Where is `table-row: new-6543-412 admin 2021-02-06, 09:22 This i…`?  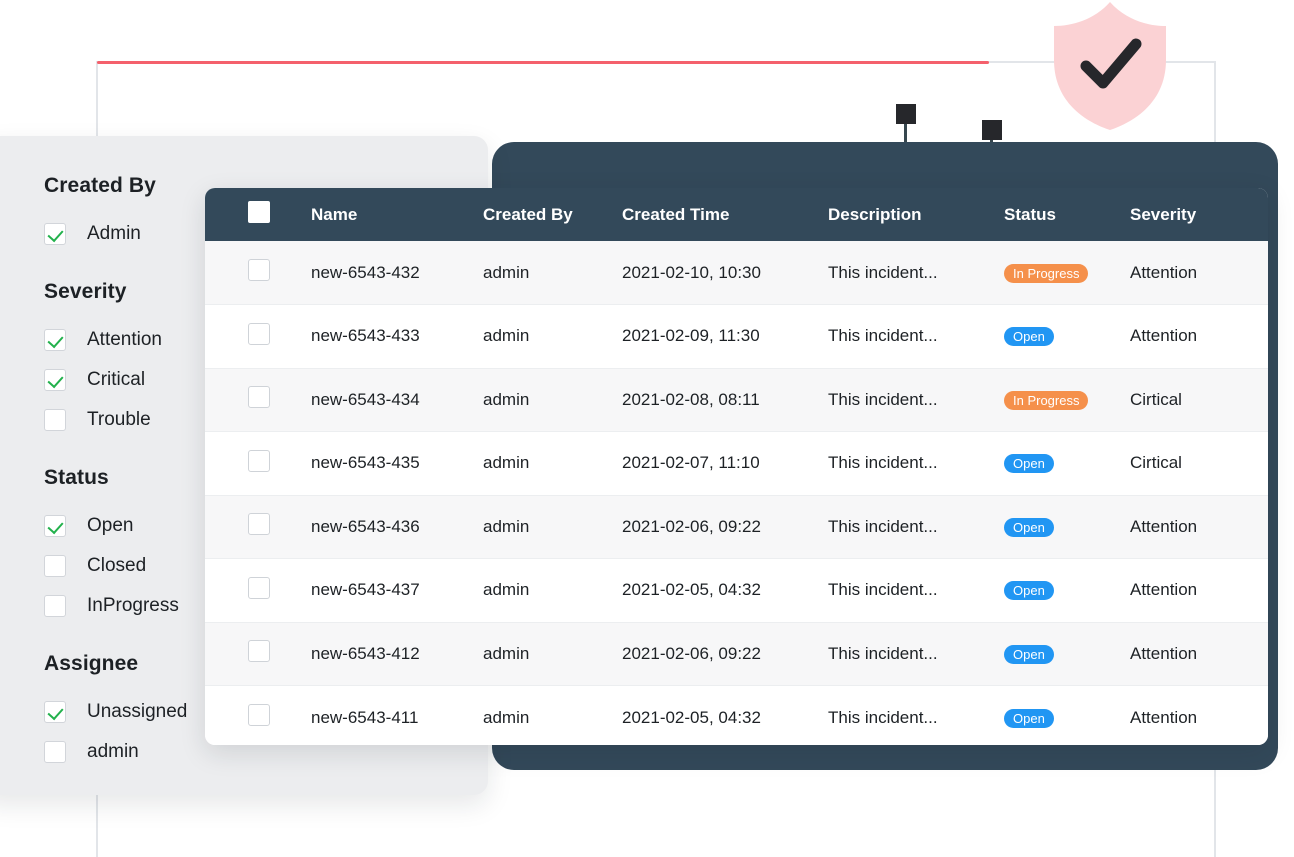
table-row: new-6543-412 admin 2021-02-06, 09:22 This i… is located at coordinates (736, 654).